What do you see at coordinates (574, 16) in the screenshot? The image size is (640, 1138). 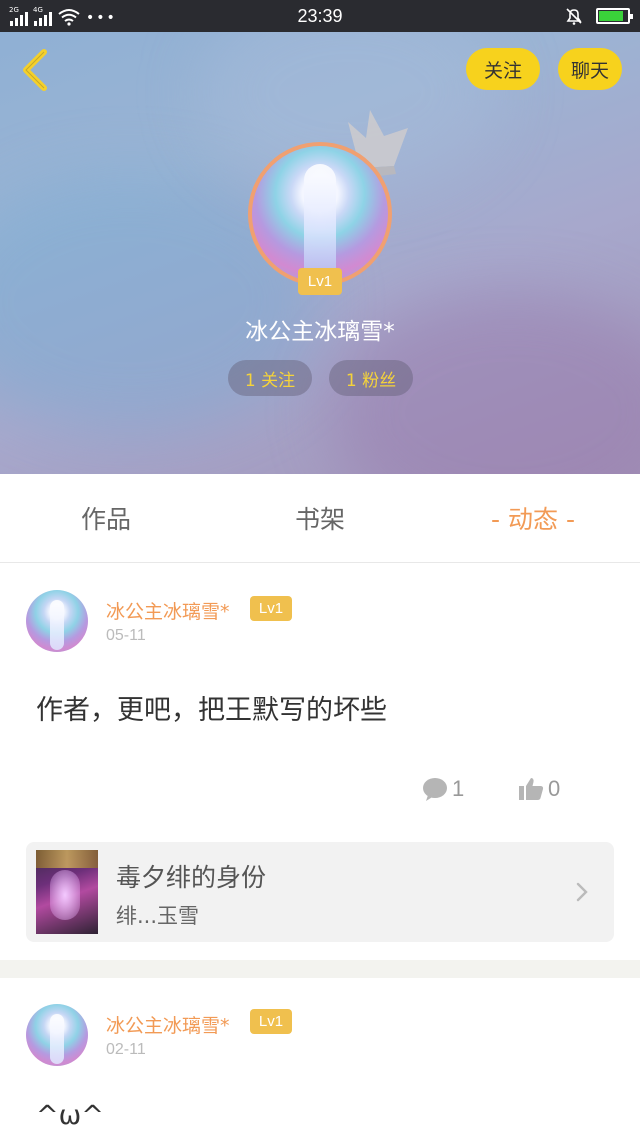 I see `bell-muted-icon` at bounding box center [574, 16].